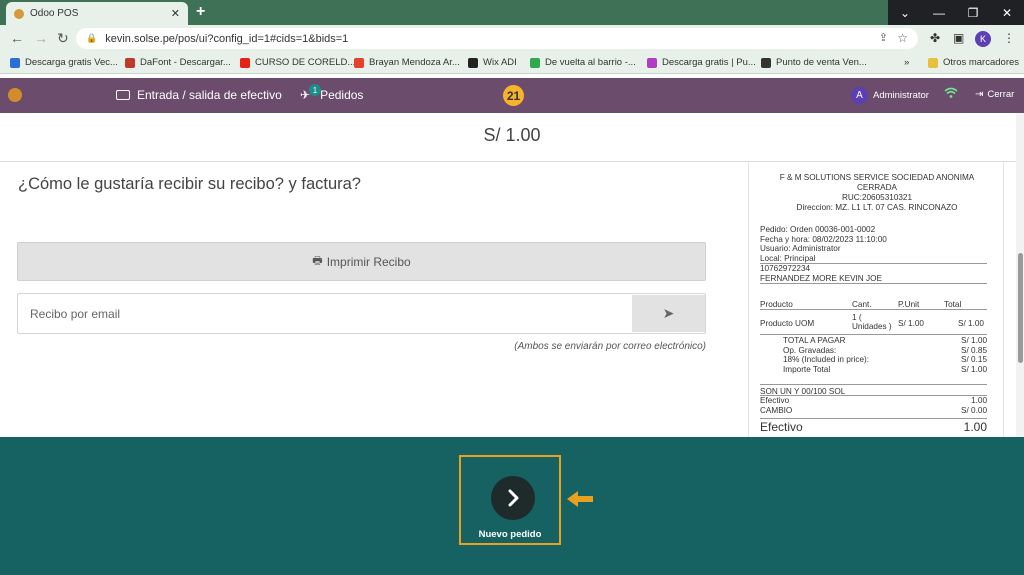  I want to click on line-qty: 1 (, so click(857, 317).